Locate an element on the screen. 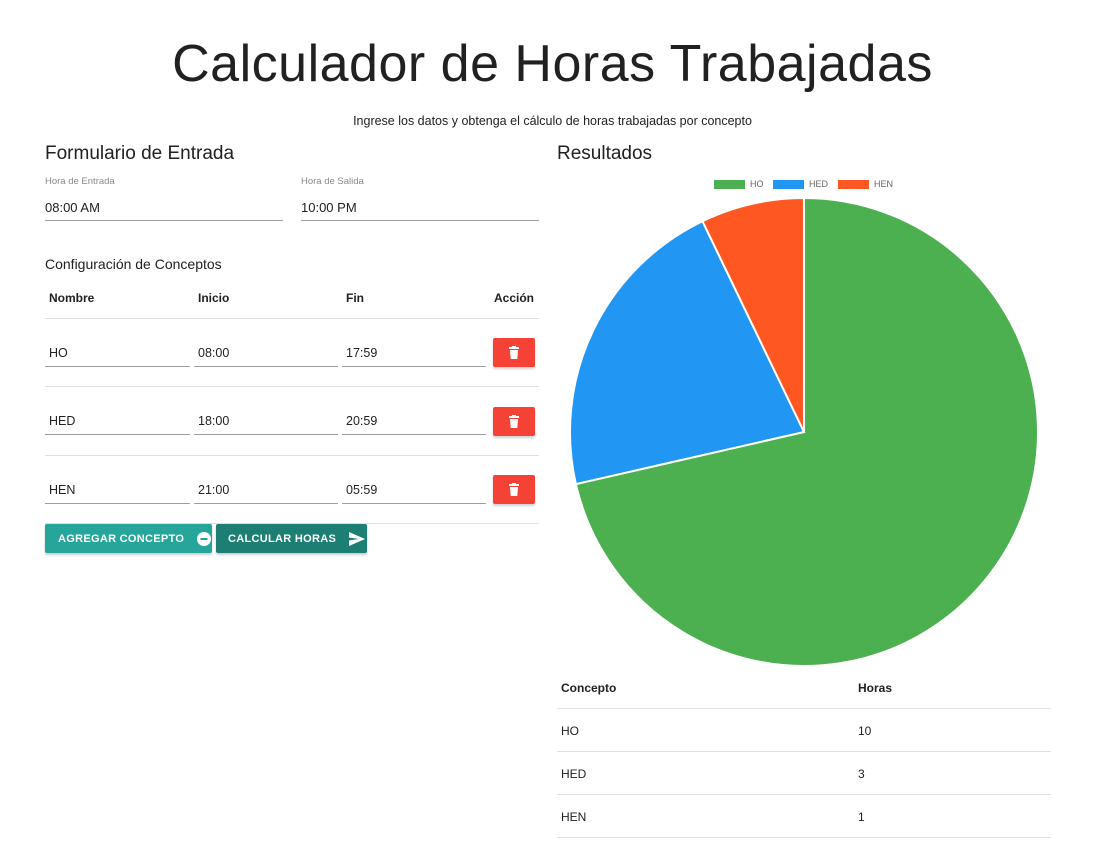 Image resolution: width=1105 pixels, height=854 pixels. result-concept: HO is located at coordinates (570, 731).